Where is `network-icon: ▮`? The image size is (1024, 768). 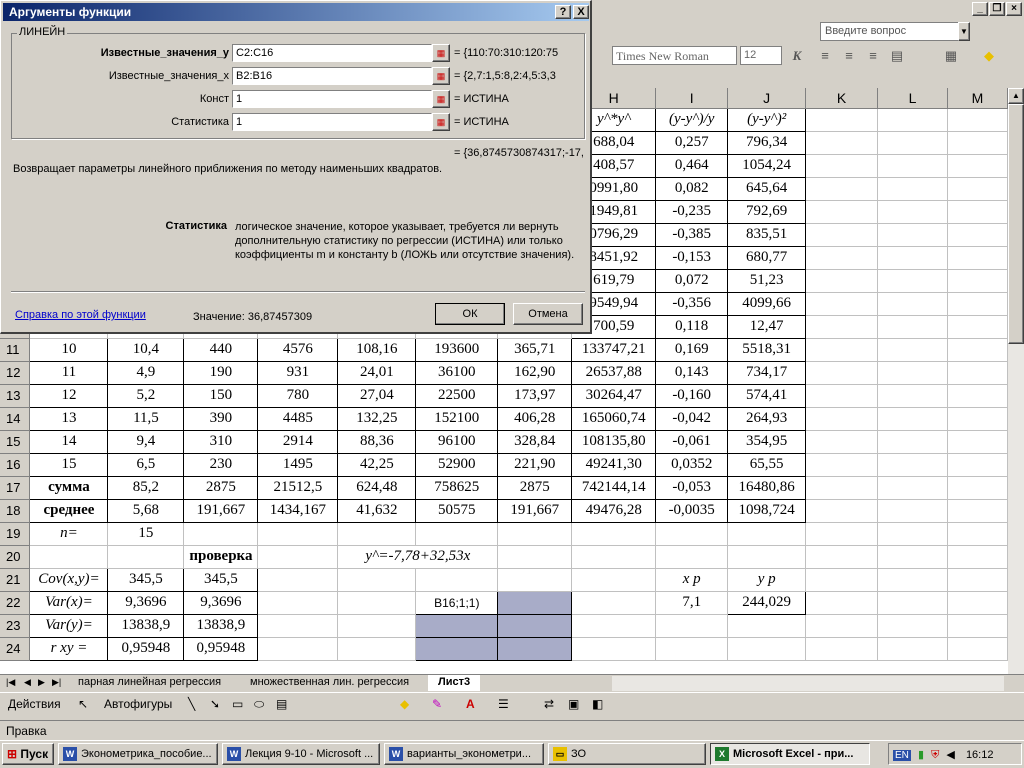 network-icon: ▮ is located at coordinates (921, 755).